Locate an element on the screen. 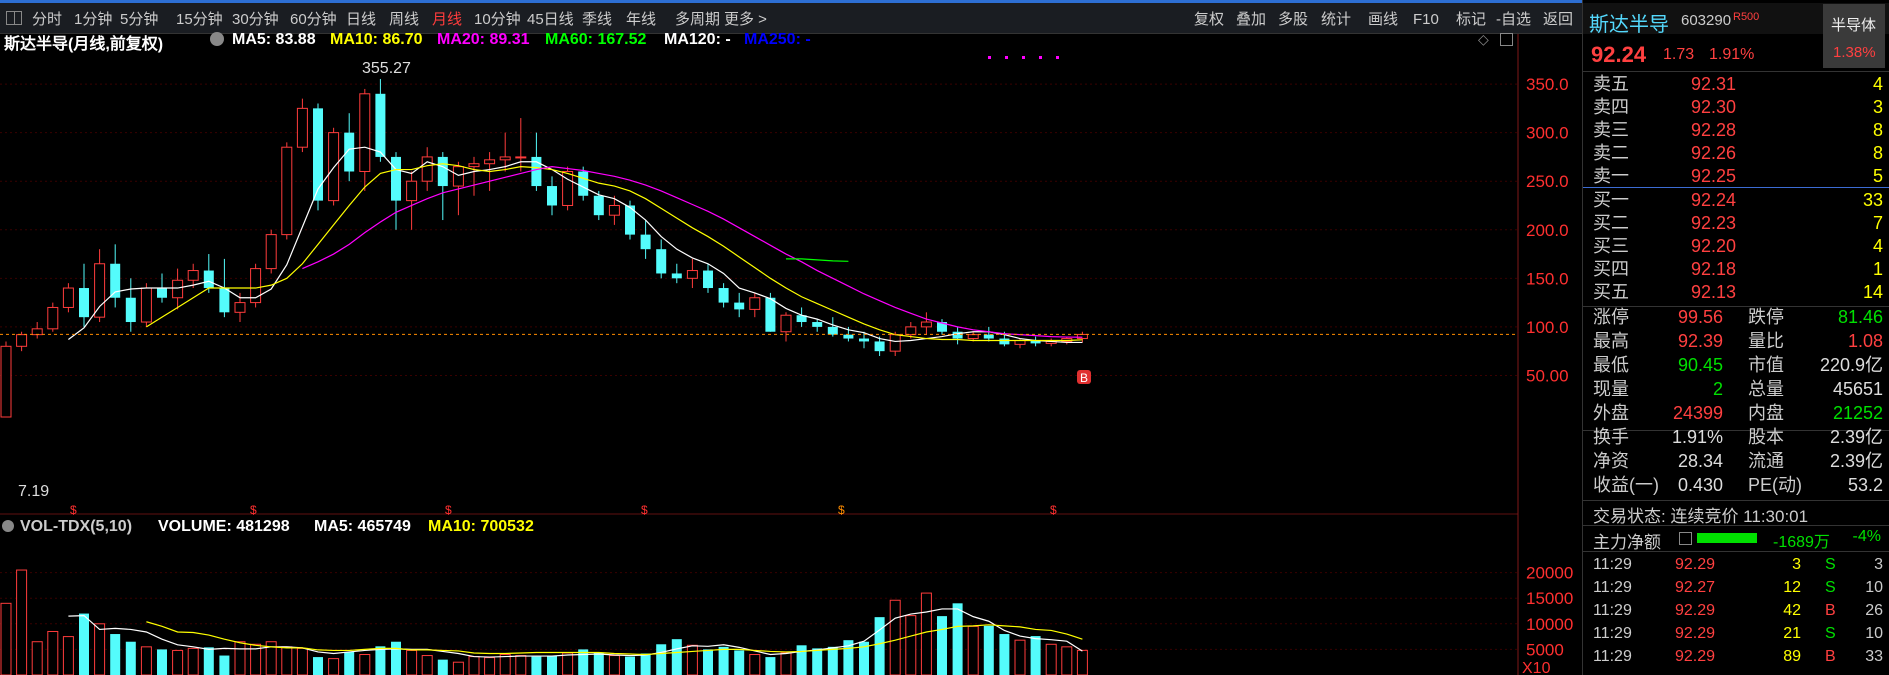  order-book-row: 买三 92.20 4 is located at coordinates (1738, 246).